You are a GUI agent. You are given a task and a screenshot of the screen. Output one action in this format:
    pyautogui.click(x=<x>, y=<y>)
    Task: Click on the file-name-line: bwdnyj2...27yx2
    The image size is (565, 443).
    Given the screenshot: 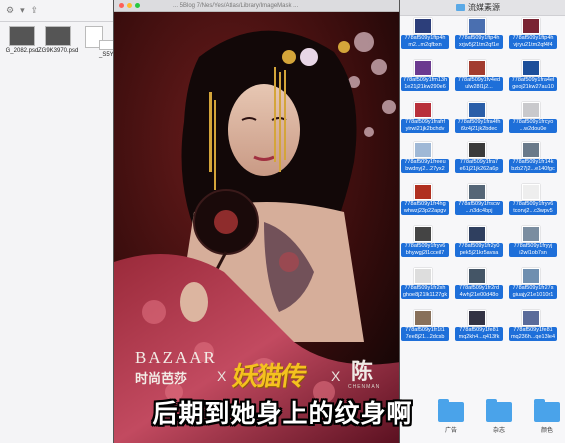 What is the action you would take?
    pyautogui.click(x=425, y=169)
    